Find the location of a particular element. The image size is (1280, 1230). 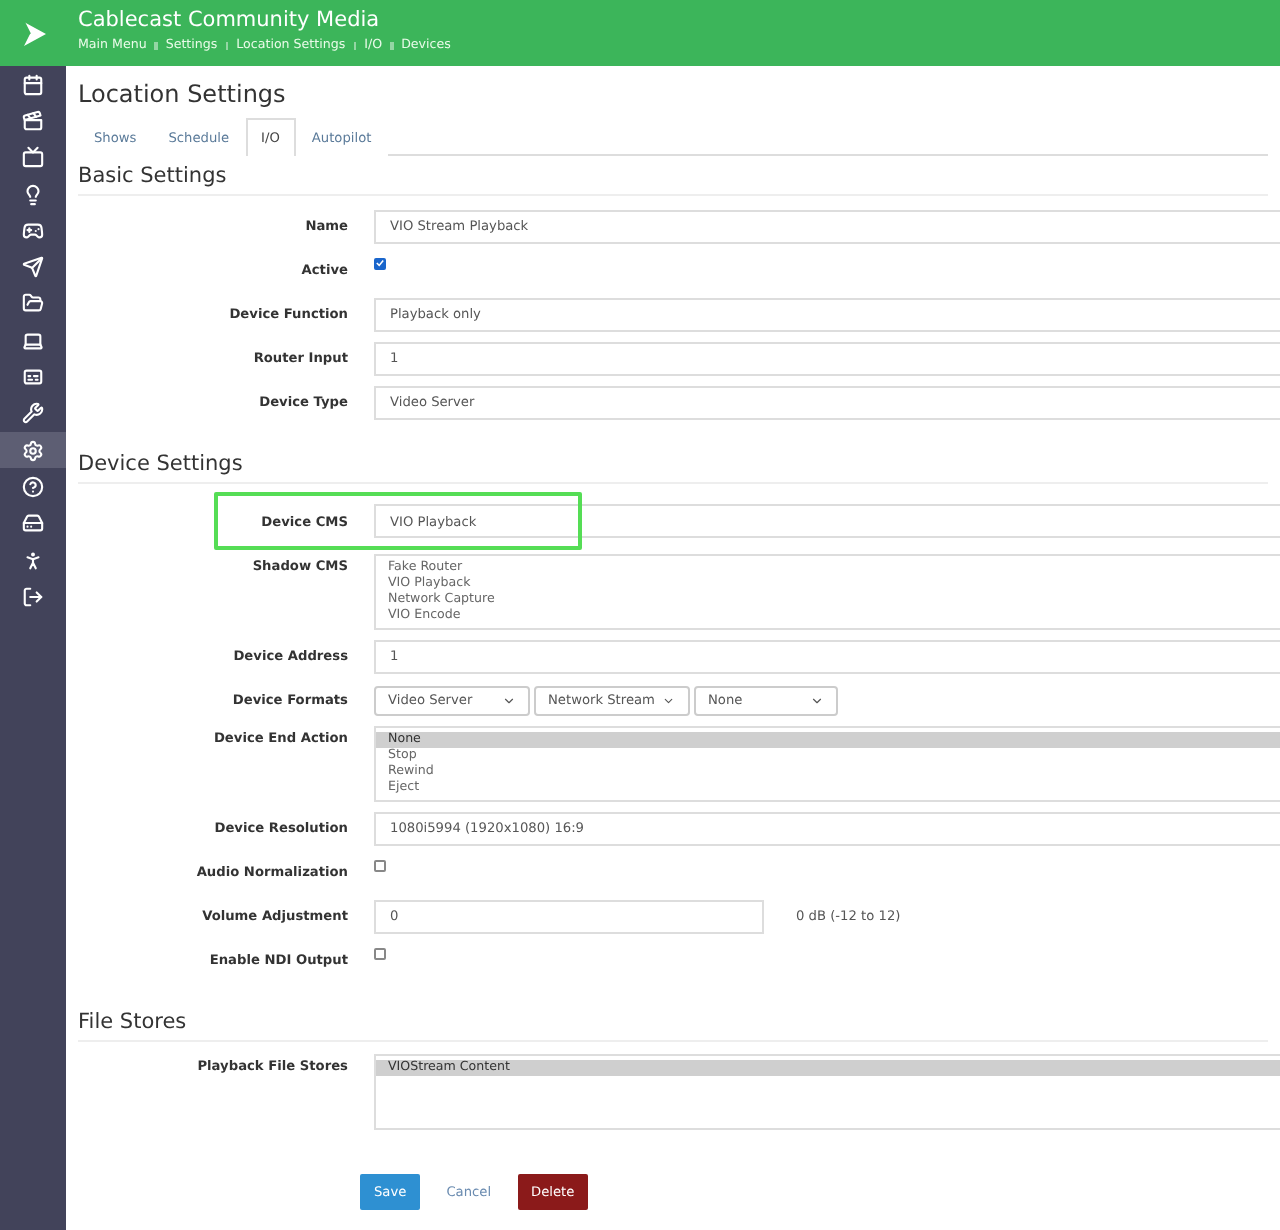

page-title: Location Settings is located at coordinates (183, 94).